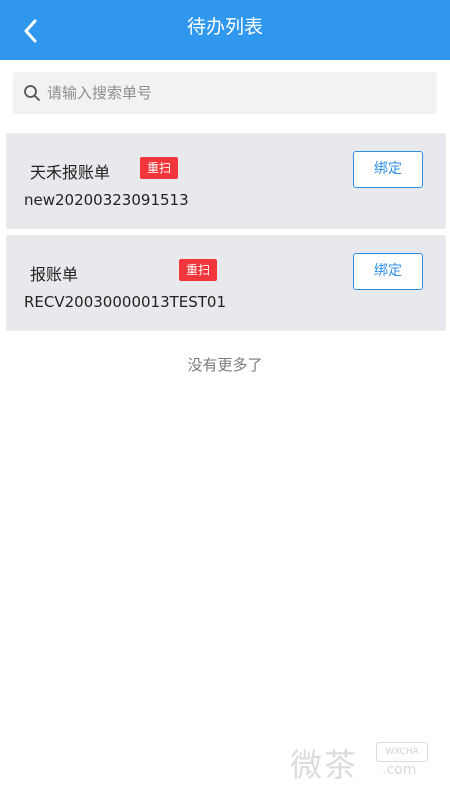 Image resolution: width=450 pixels, height=800 pixels. I want to click on search-bar, so click(225, 93).